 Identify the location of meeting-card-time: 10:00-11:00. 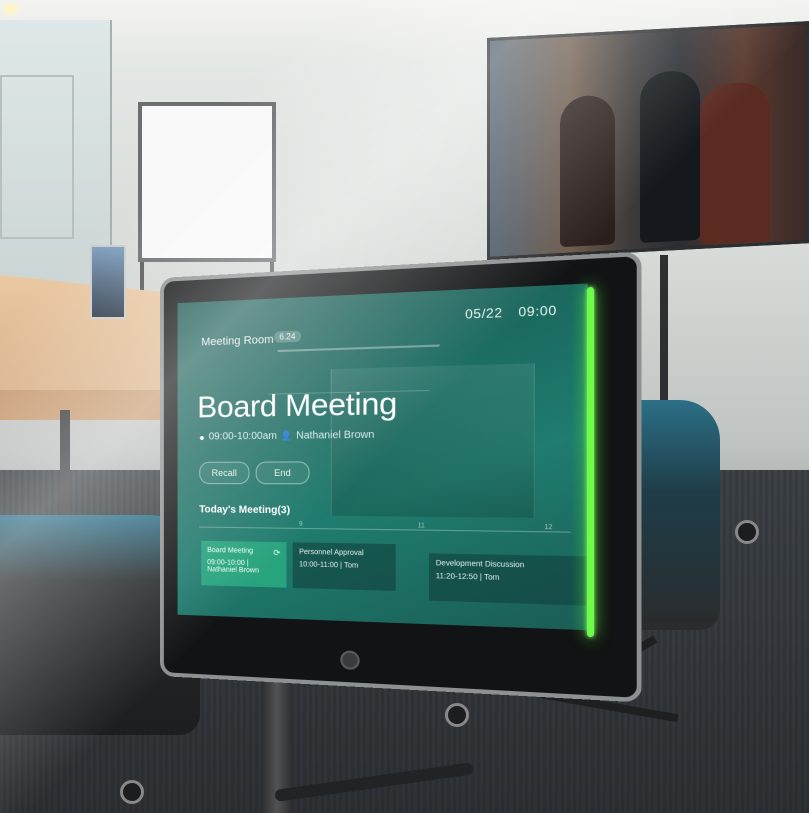
(319, 565).